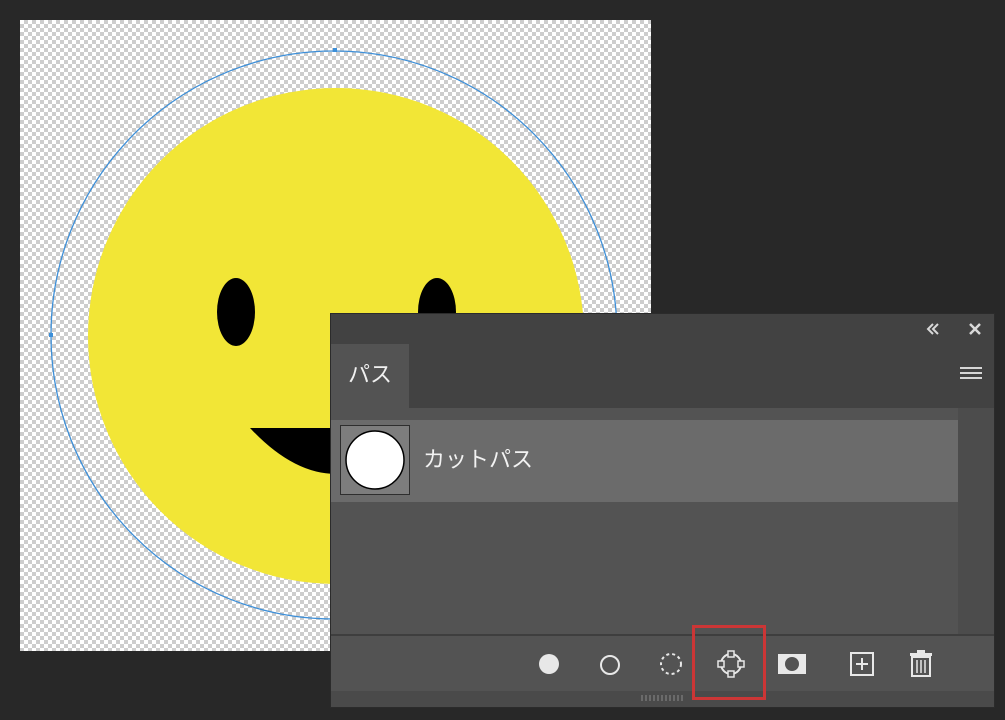  I want to click on resize-grip, so click(663, 698).